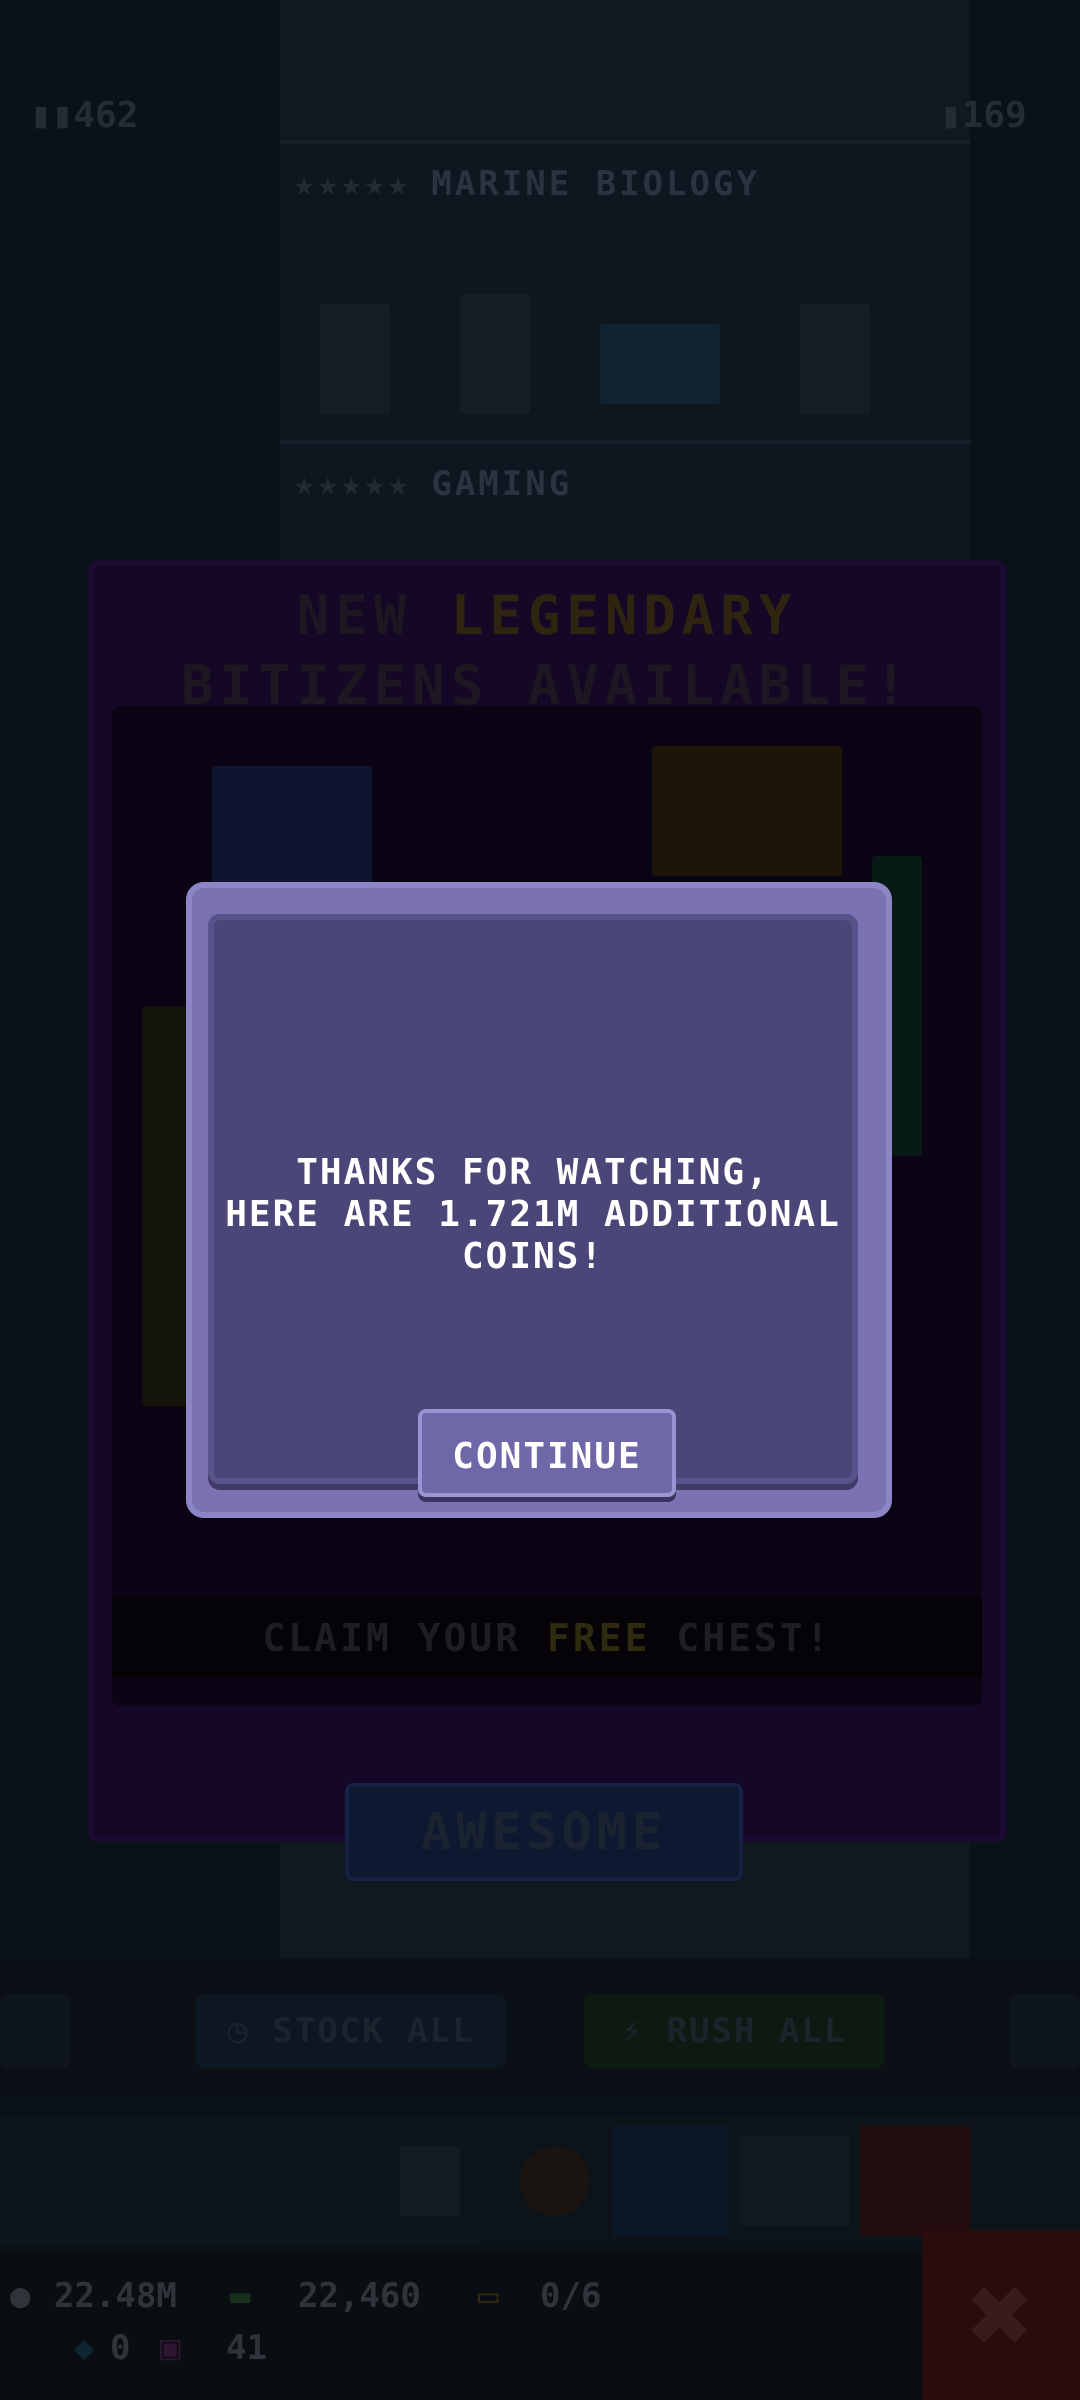 Image resolution: width=1080 pixels, height=2400 pixels. I want to click on coins-value: 22.48M, so click(115, 2296).